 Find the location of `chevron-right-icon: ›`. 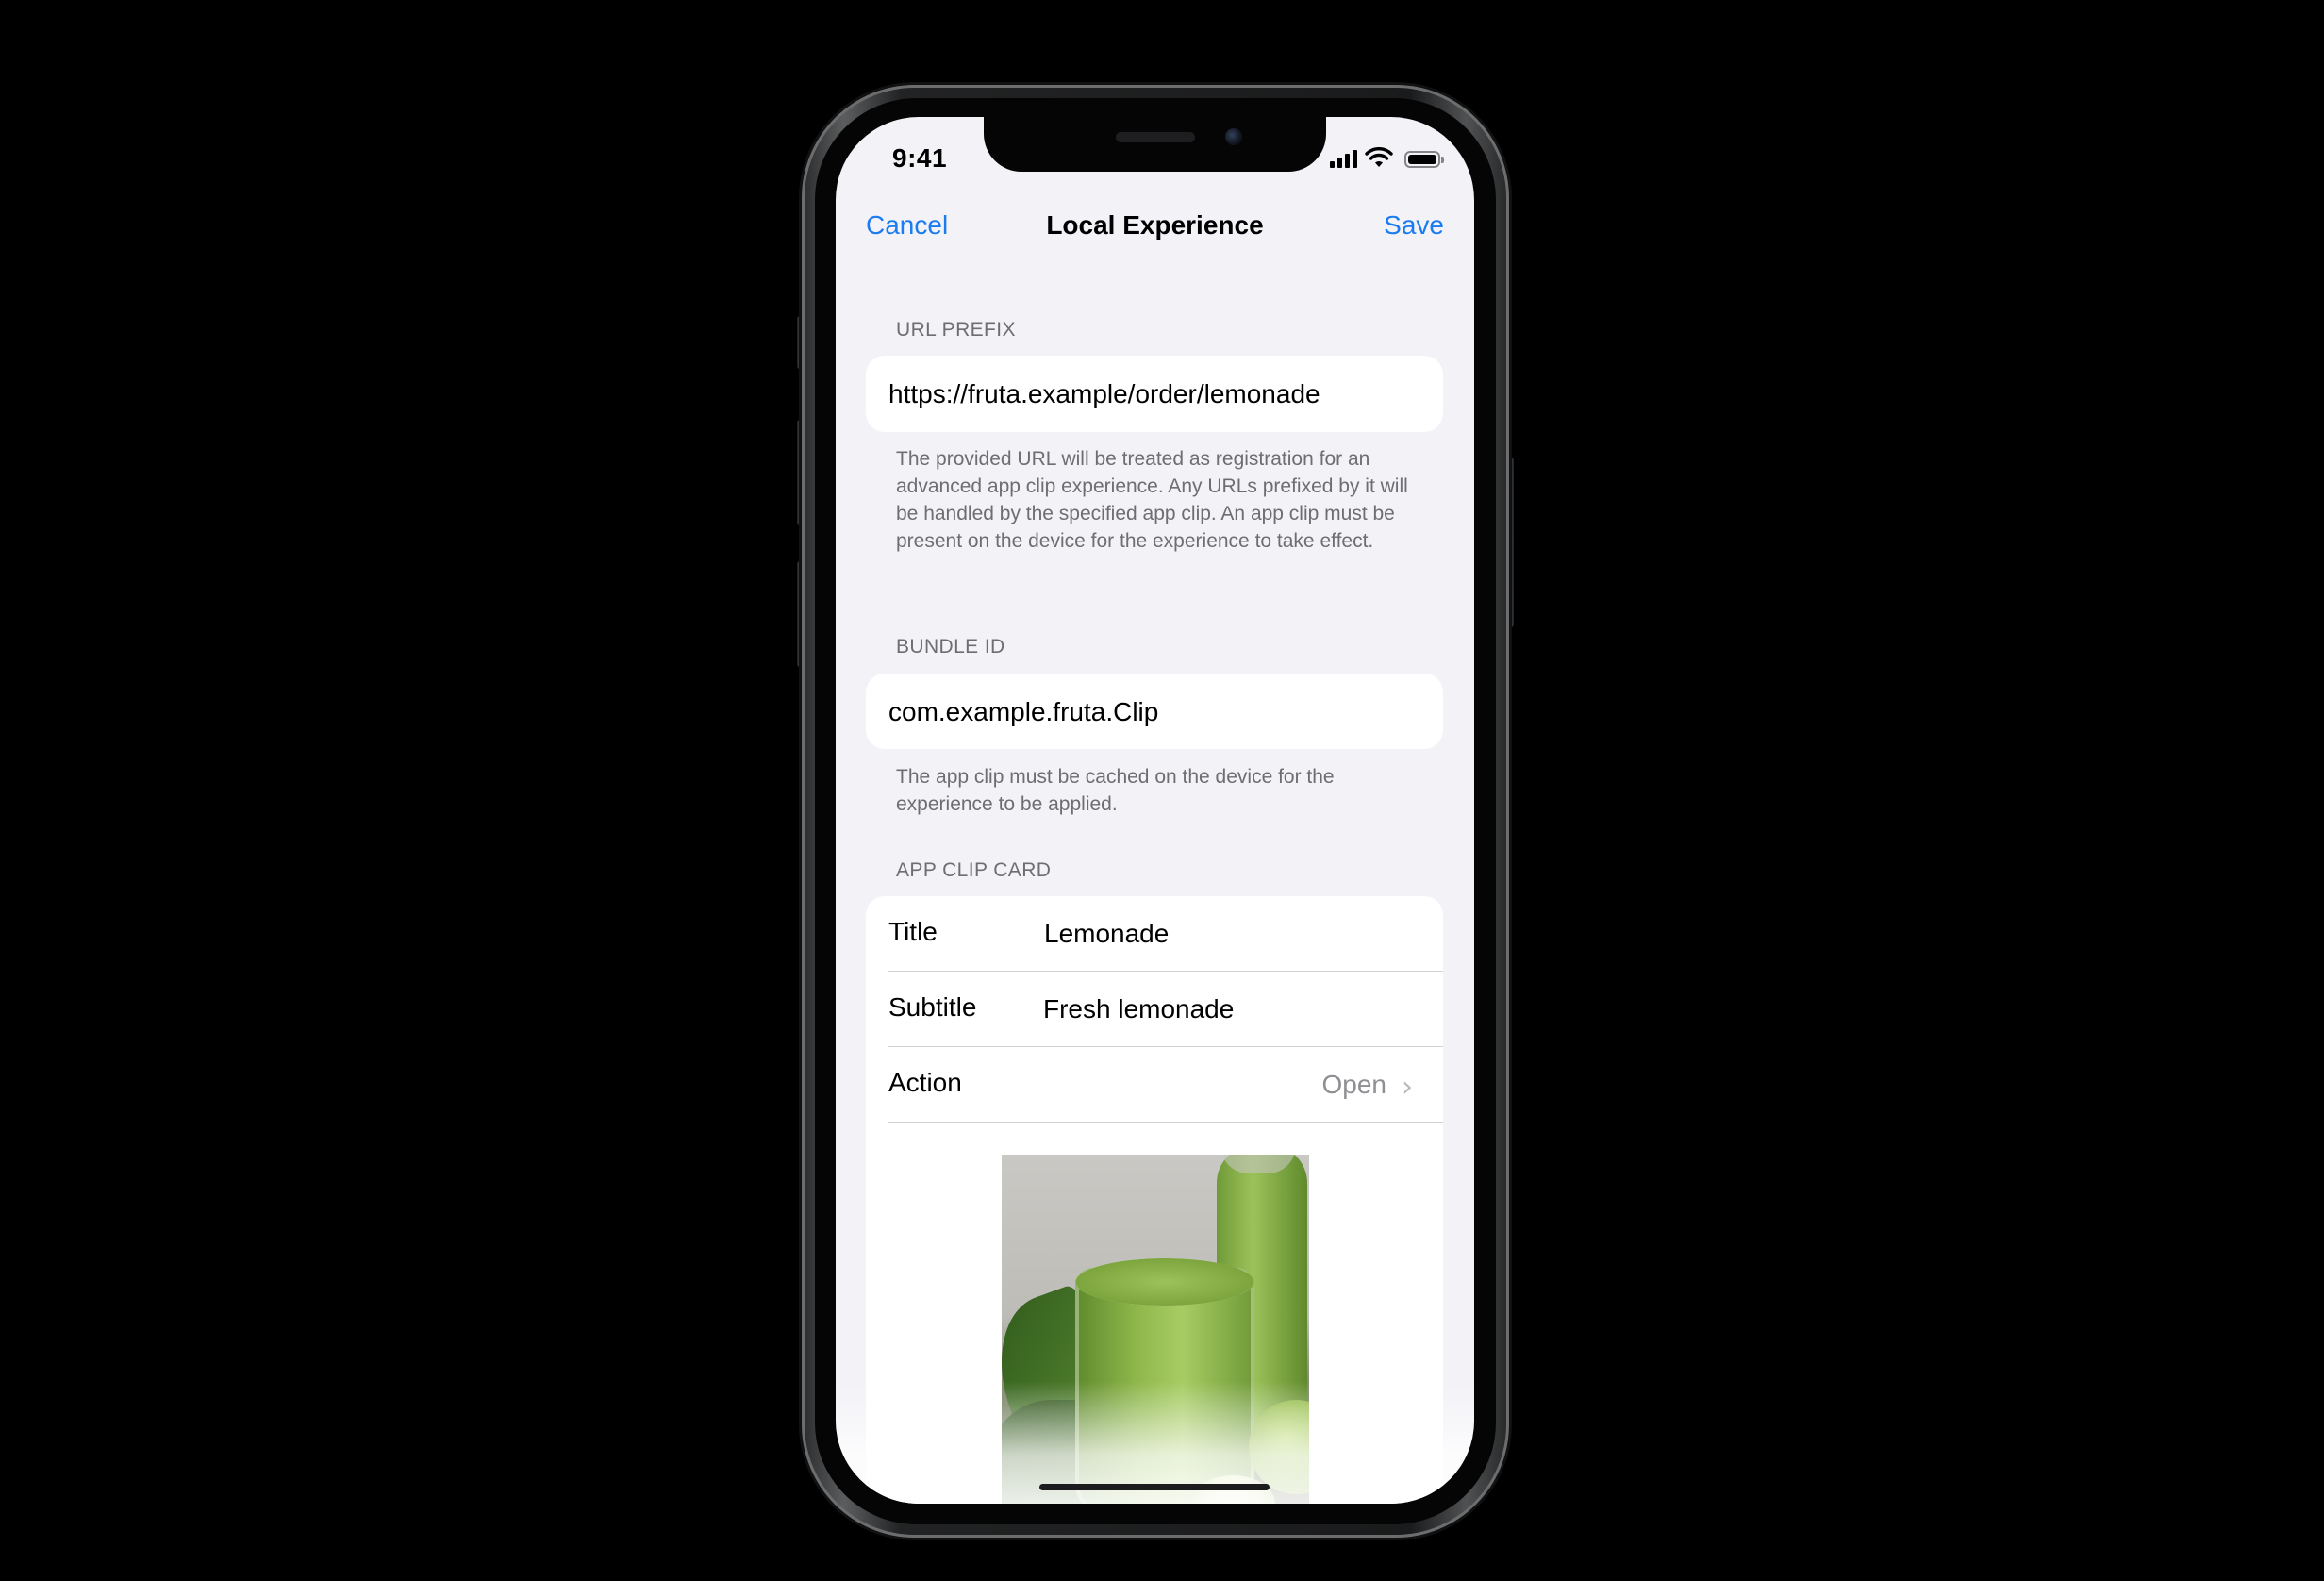

chevron-right-icon: › is located at coordinates (1408, 1087).